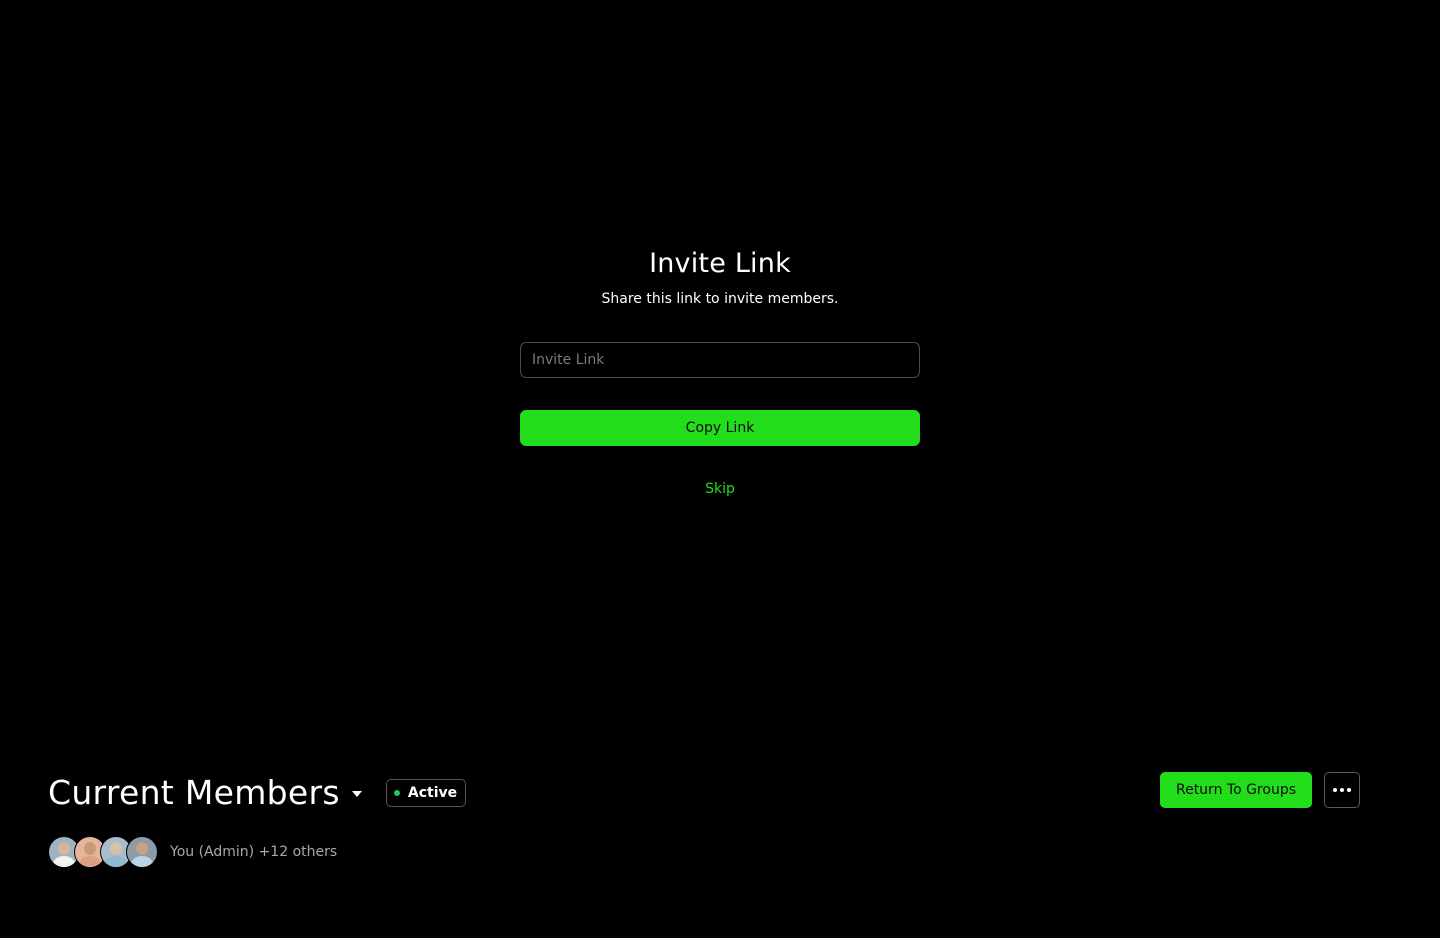  Describe the element at coordinates (720, 428) in the screenshot. I see `copy-link-button: Copy Link` at that location.